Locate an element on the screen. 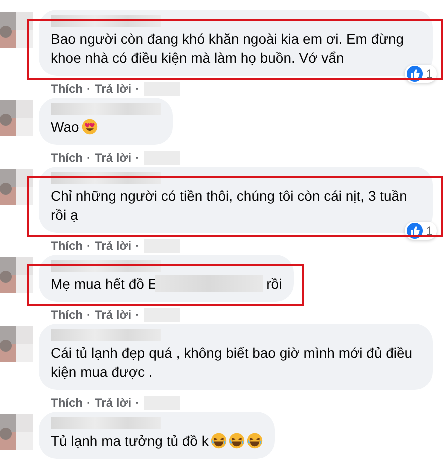 Image resolution: width=446 pixels, height=463 pixels. comment-text: Bao người còn đang khó khăn ngoài kia em ơi. Em đừng khoe nhà có điều kiện mà làm họ buồn. Vớ vẩn is located at coordinates (227, 48).